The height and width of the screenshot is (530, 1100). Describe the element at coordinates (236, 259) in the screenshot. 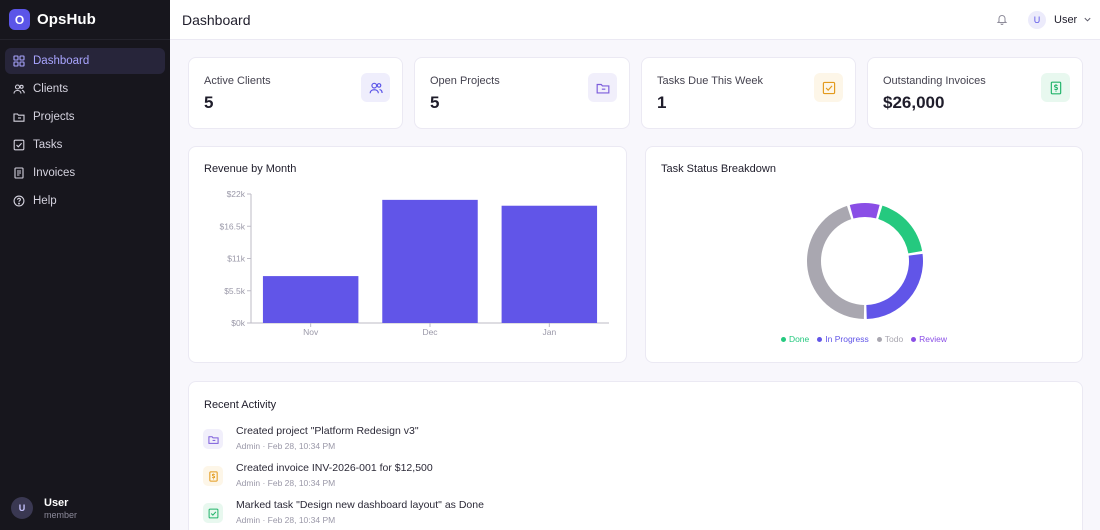

I see `y-tick-label: $11k` at that location.